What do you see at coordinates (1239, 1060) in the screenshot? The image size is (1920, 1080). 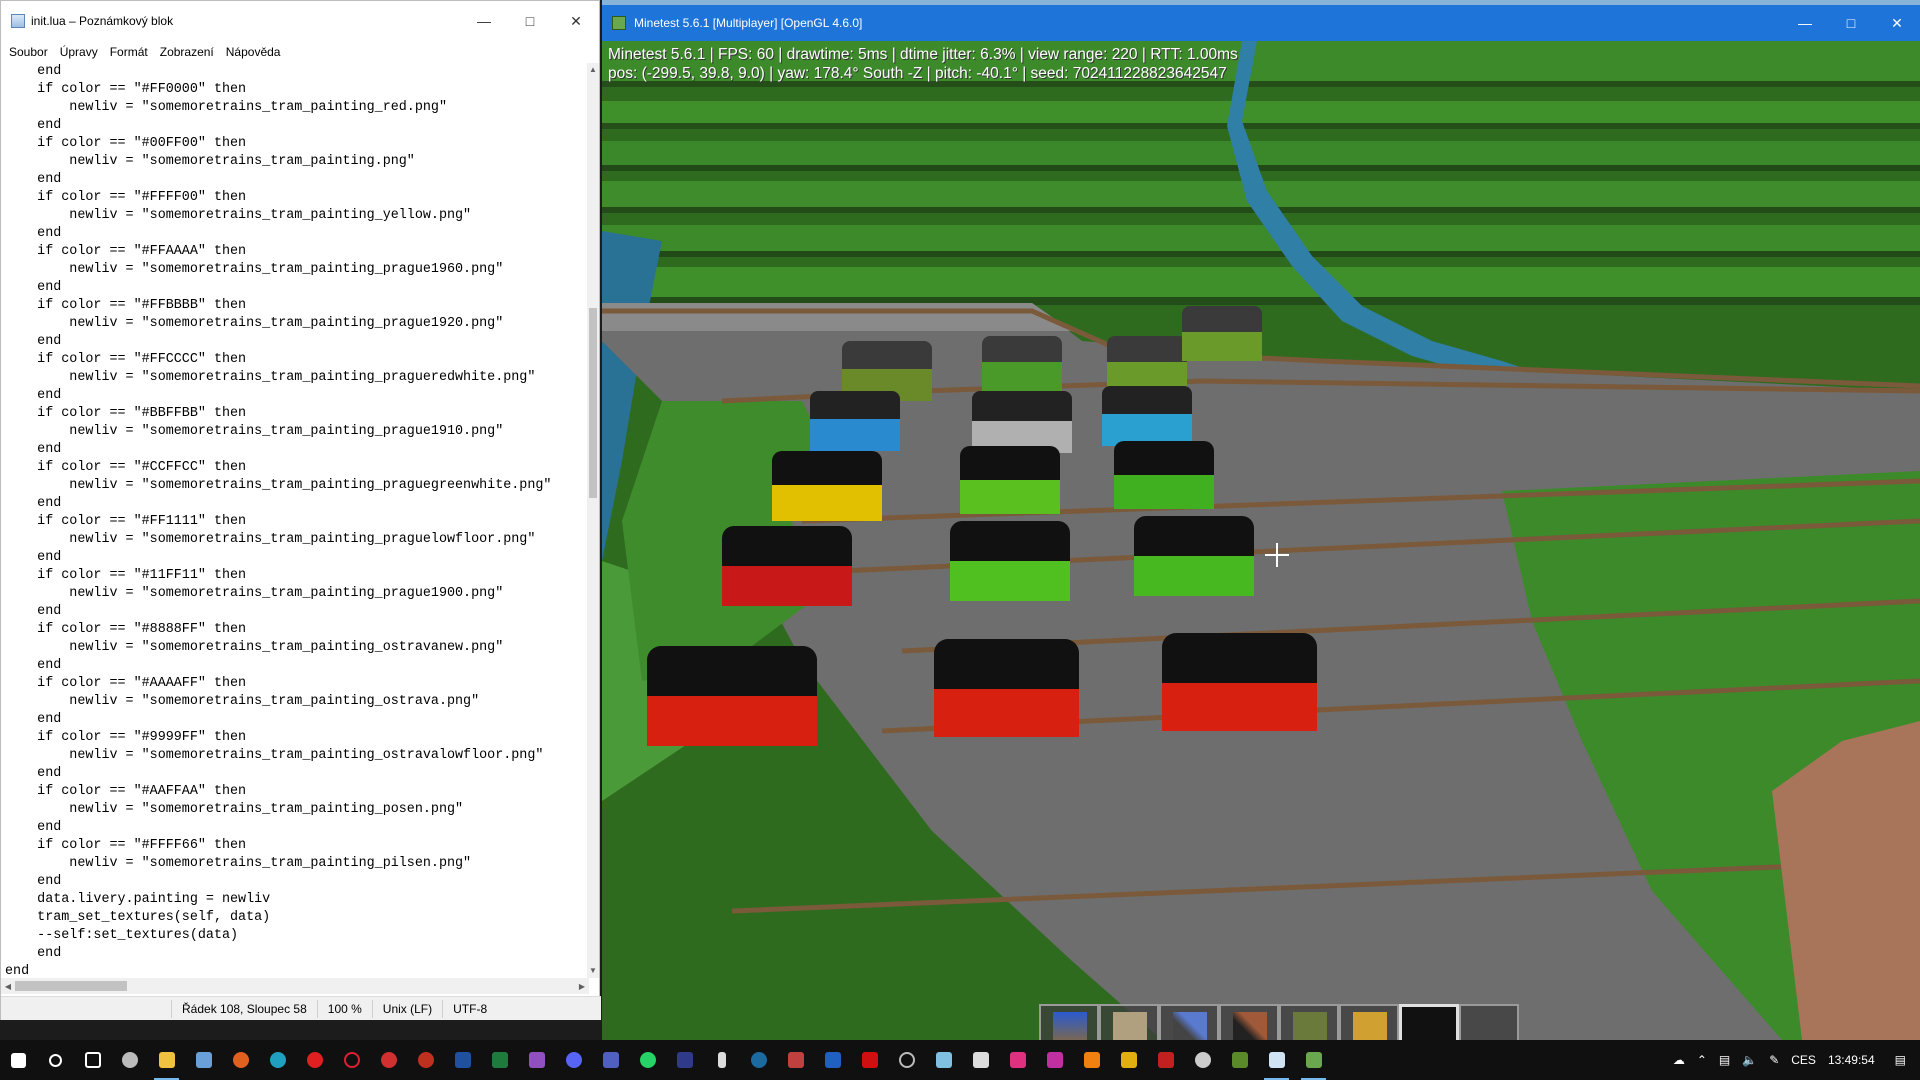 I see `minecraft-icon` at bounding box center [1239, 1060].